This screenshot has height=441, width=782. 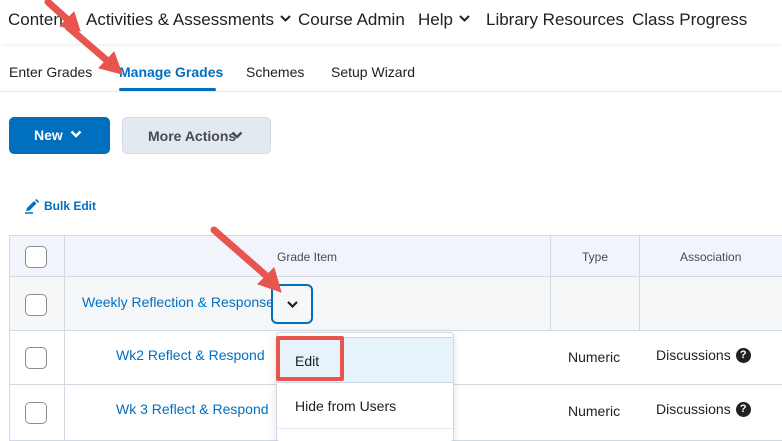 I want to click on bulk-edit-pencil-icon, so click(x=32, y=207).